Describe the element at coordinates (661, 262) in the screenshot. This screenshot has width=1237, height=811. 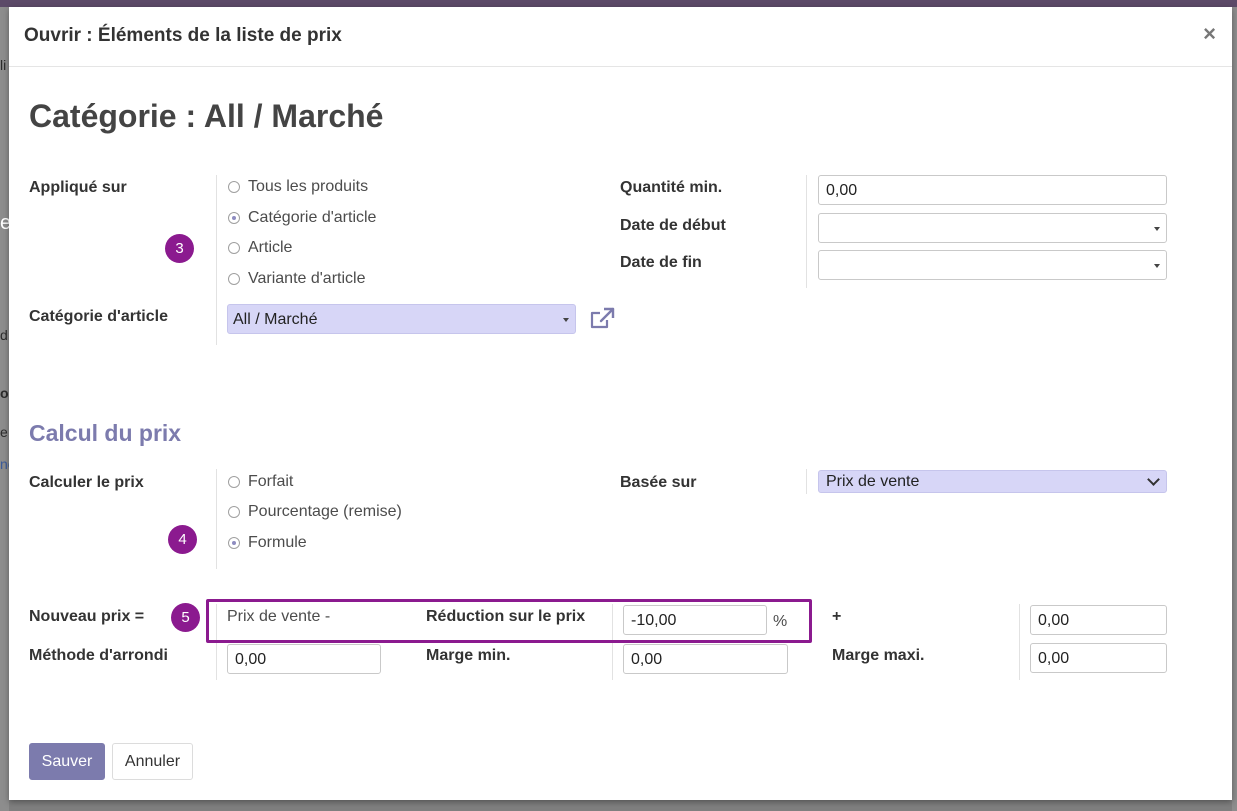
I see `date-end-label: Date de fin` at that location.